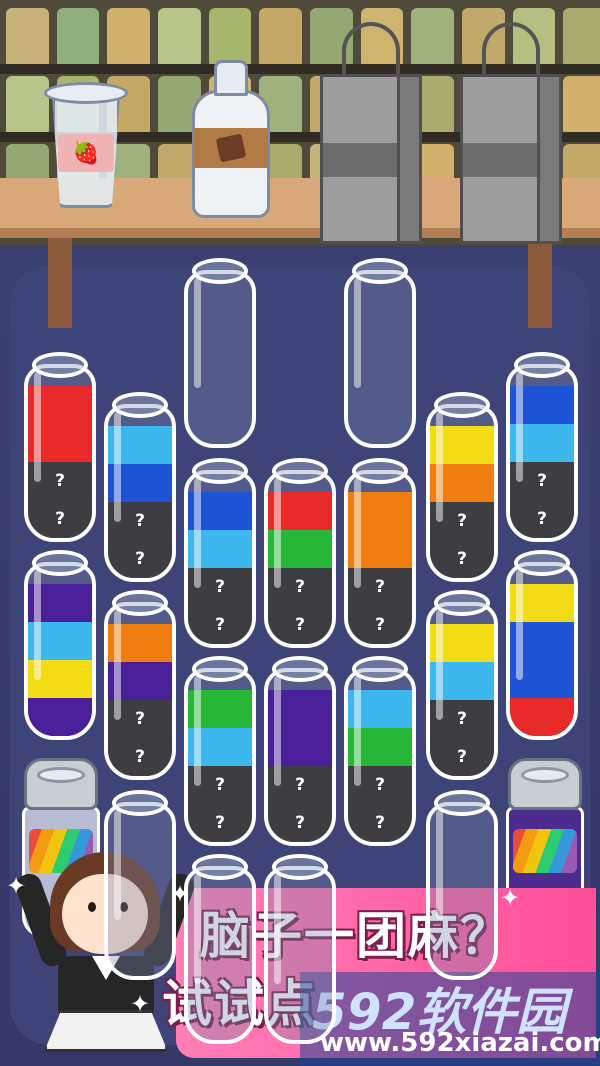  What do you see at coordinates (545, 851) in the screenshot?
I see `rainbow-icon` at bounding box center [545, 851].